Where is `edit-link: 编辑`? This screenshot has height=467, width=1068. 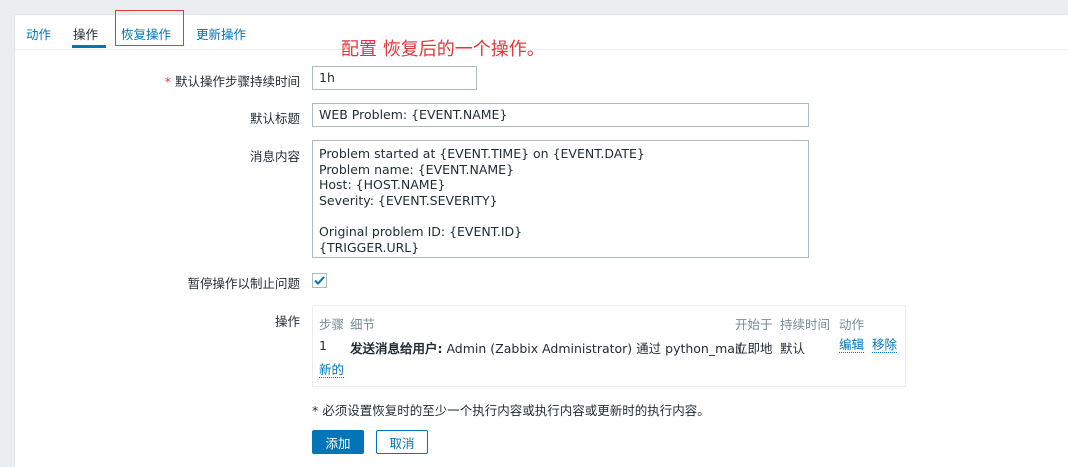
edit-link: 编辑 is located at coordinates (852, 345).